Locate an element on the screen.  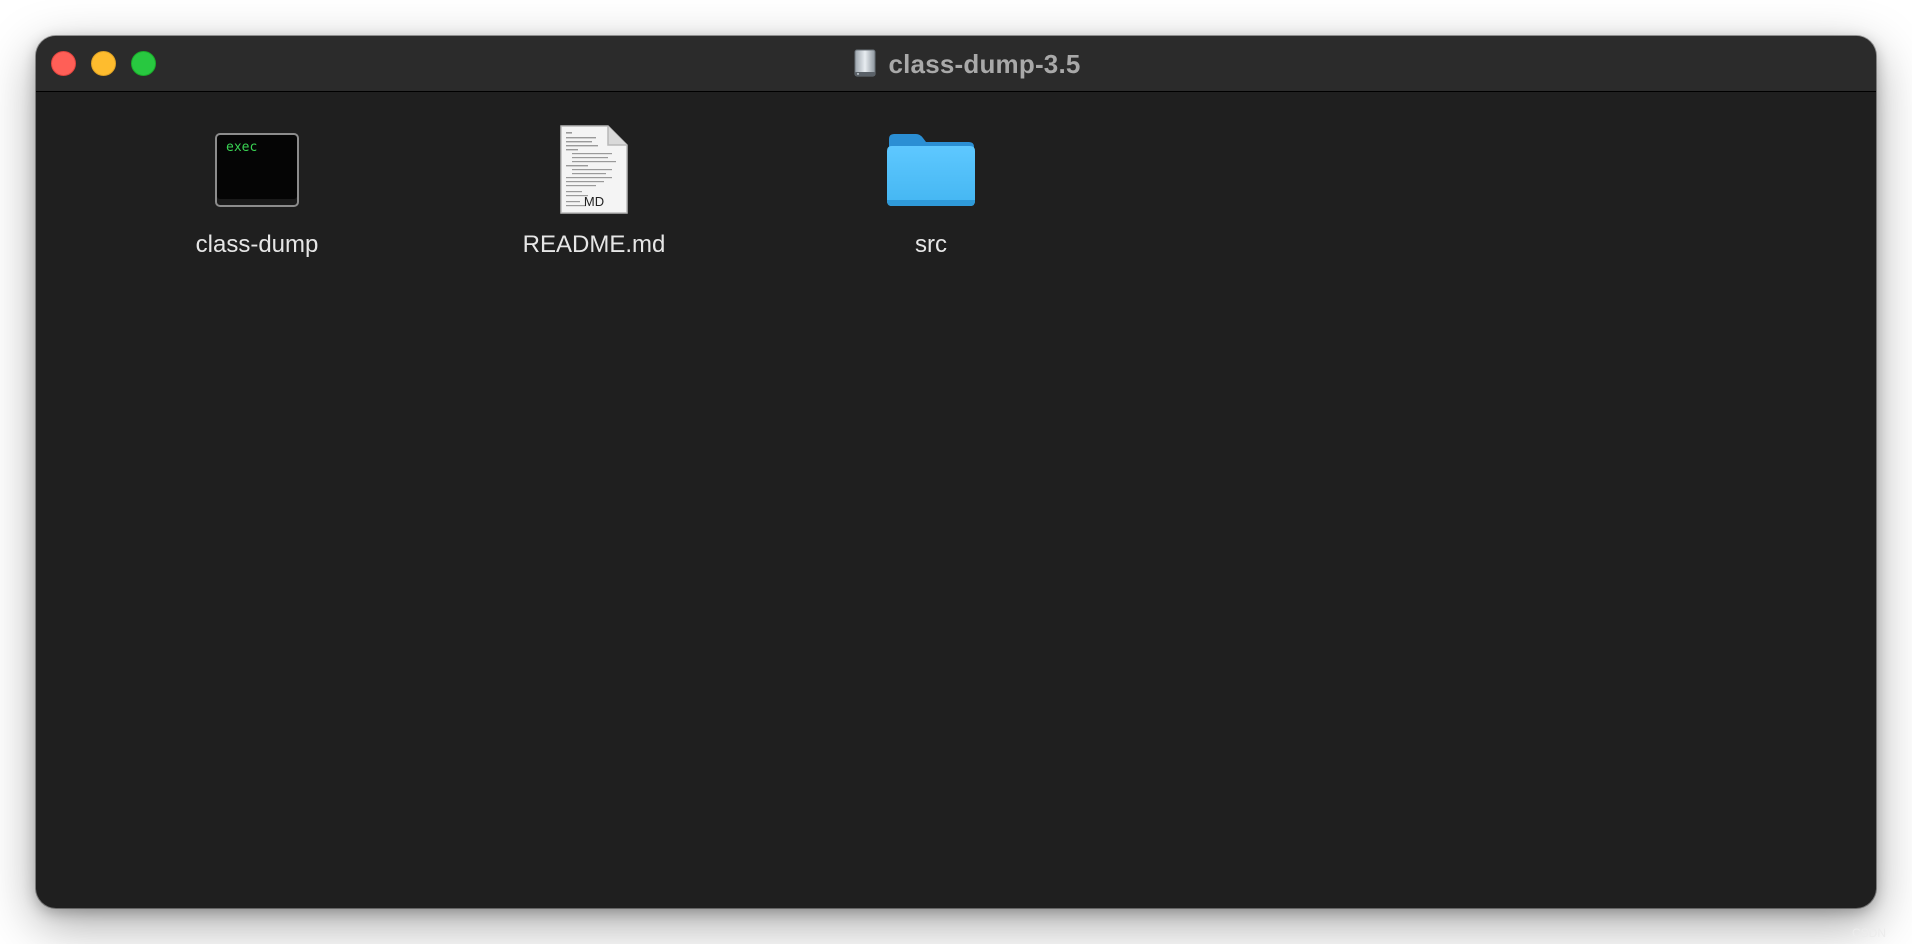
markdown-document-icon: MD is located at coordinates (594, 169).